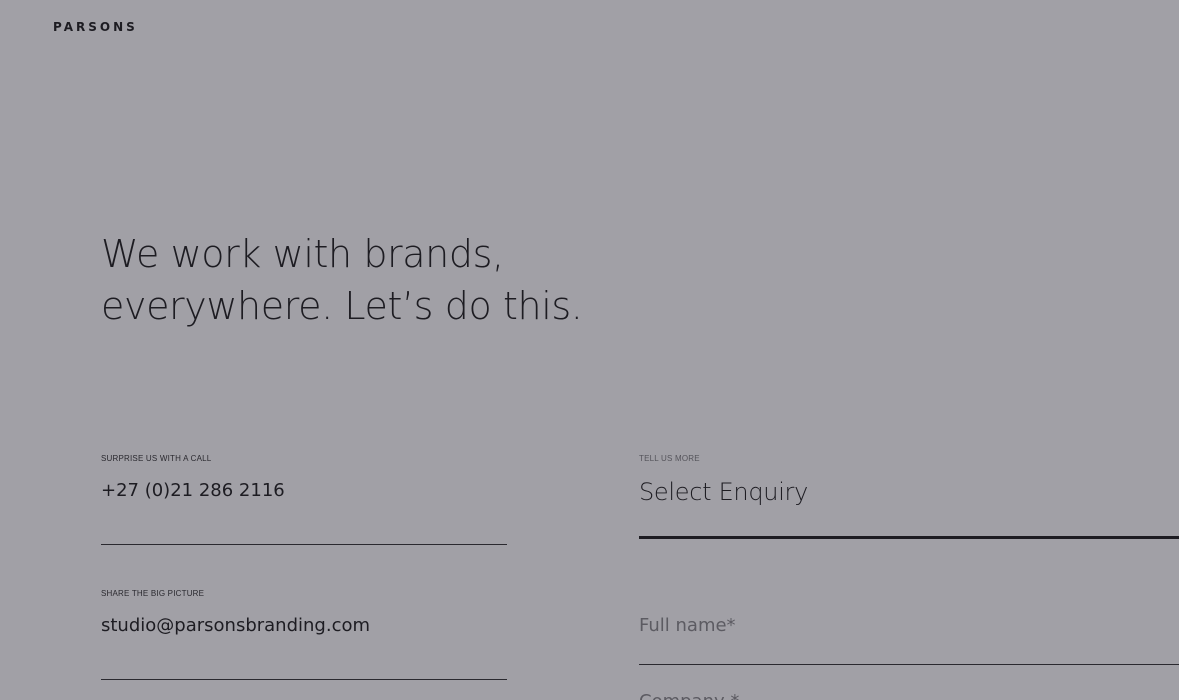  I want to click on full-name-field, so click(909, 637).